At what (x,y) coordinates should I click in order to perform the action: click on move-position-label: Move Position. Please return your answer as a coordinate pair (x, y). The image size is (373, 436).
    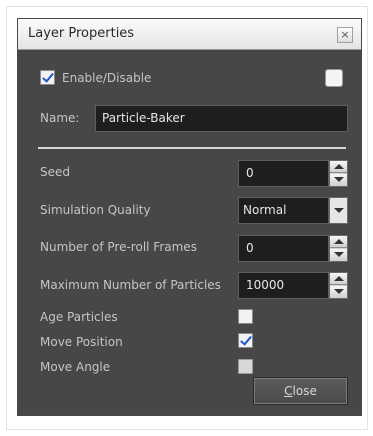
    Looking at the image, I should click on (81, 342).